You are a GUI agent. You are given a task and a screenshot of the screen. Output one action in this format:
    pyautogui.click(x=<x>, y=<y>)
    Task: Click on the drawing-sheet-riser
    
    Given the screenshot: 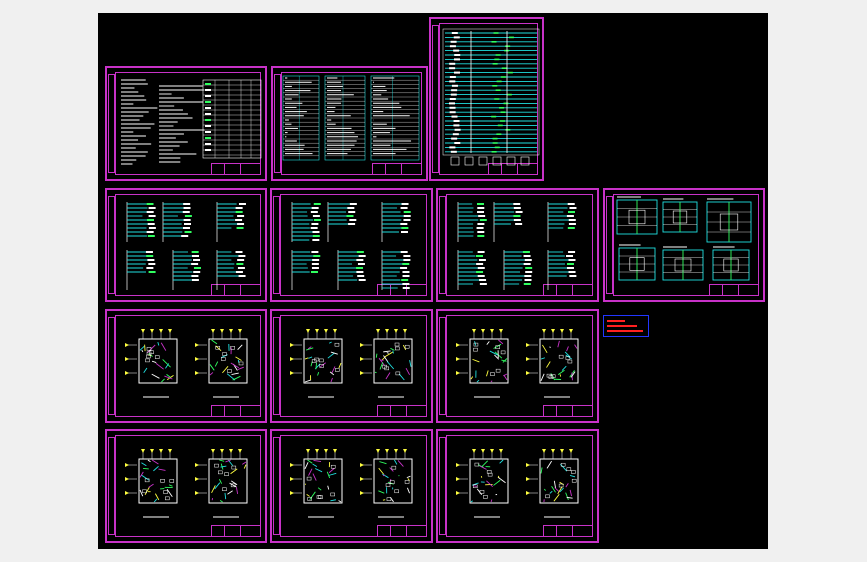 What is the action you would take?
    pyautogui.click(x=486, y=99)
    